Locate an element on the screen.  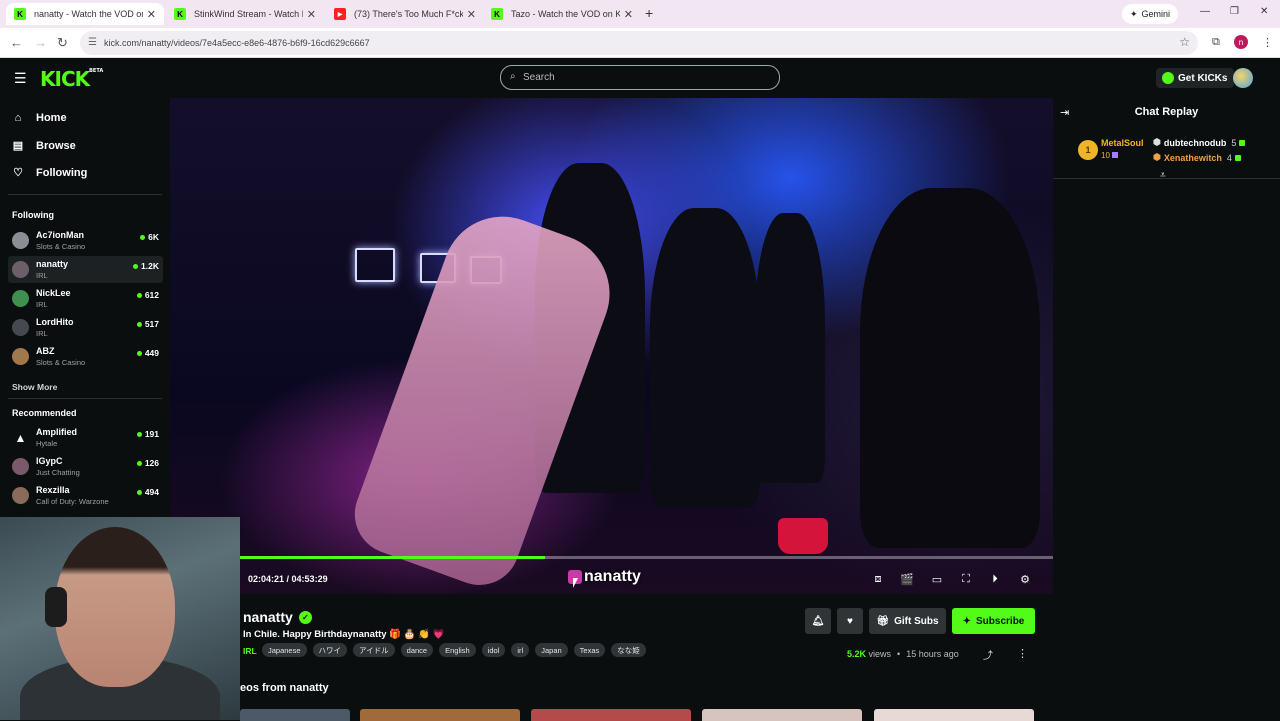
tab-title: StinkWind Stream - Watch Live is located at coordinates (248, 14).